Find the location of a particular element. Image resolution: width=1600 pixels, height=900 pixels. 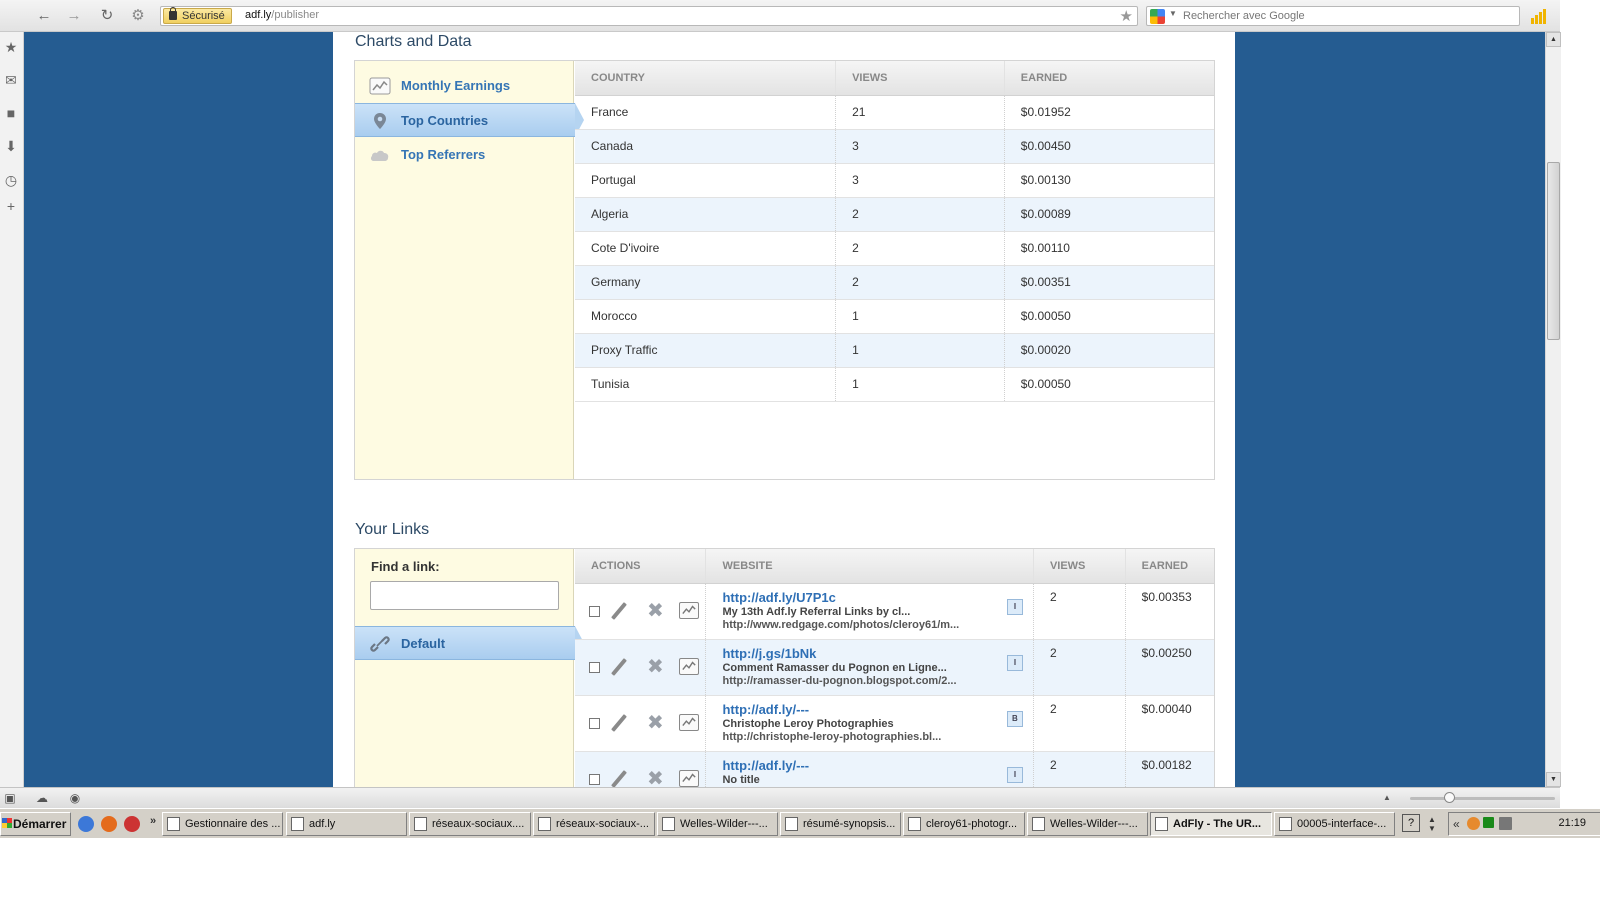

address-bar: Sécurisé adf.ly/publisher ★ is located at coordinates (649, 16).